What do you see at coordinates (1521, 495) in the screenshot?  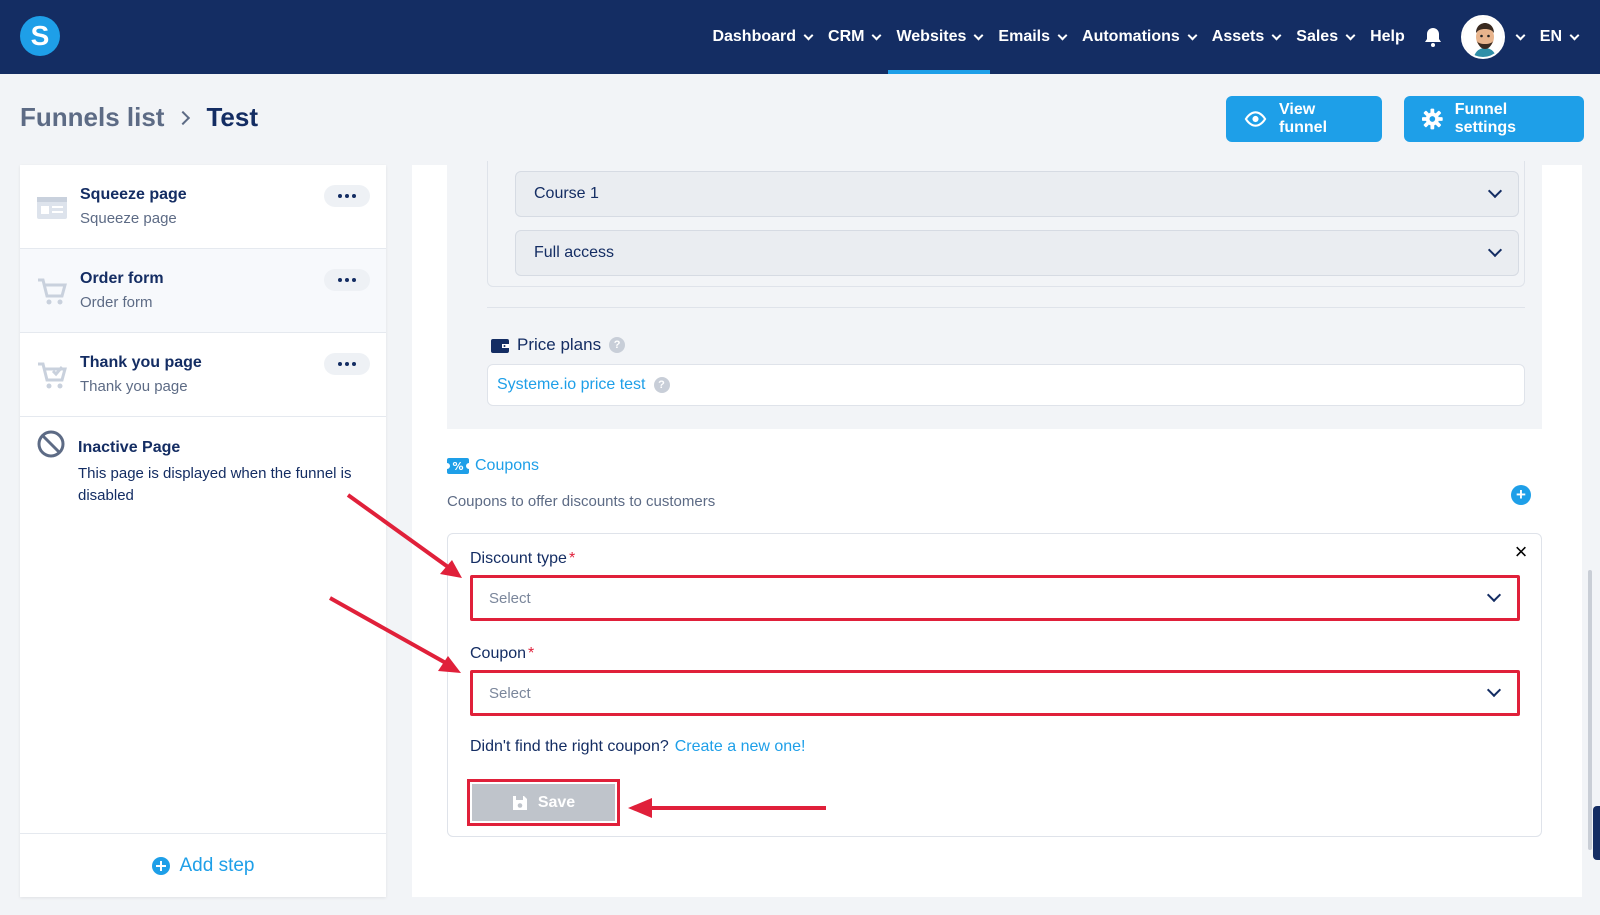 I see `add-coupon-button: +` at bounding box center [1521, 495].